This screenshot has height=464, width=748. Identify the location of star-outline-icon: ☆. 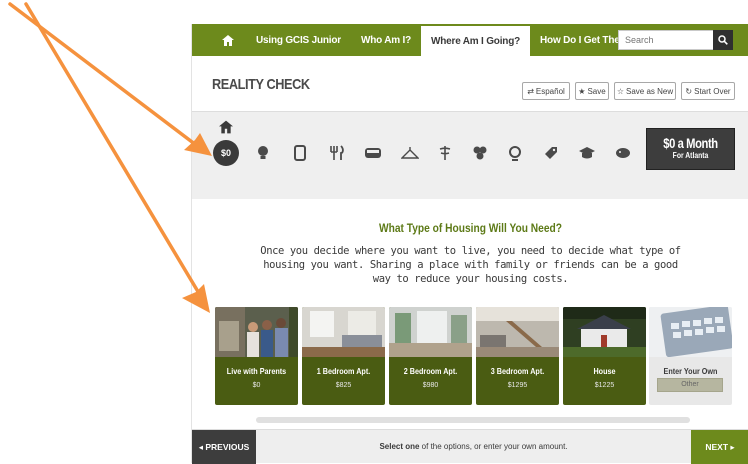
(620, 91).